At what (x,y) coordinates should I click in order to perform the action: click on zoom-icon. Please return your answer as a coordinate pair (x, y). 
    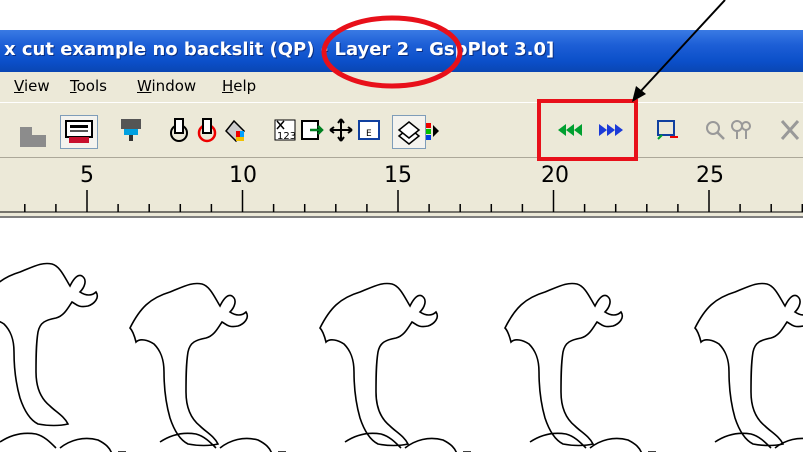
    Looking at the image, I should click on (715, 130).